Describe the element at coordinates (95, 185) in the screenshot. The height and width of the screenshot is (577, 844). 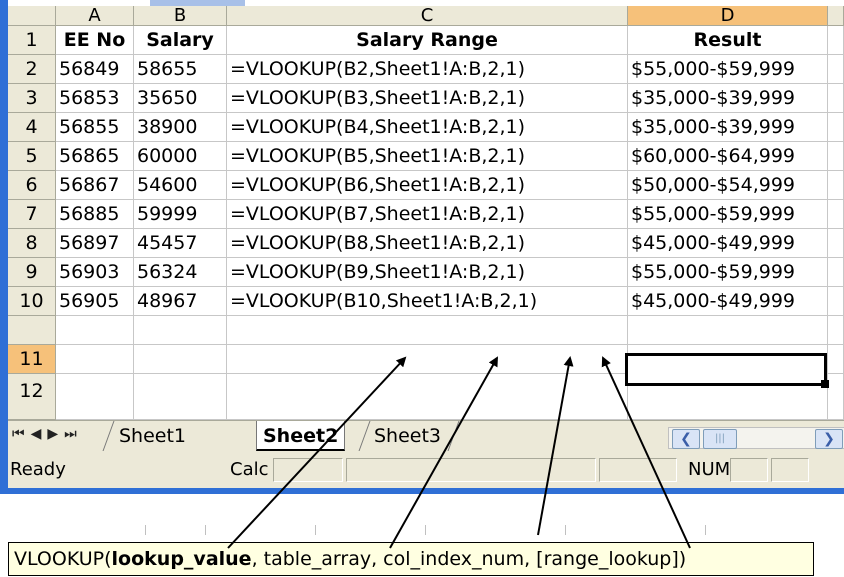
I see `ee-no-cell: 56867` at that location.